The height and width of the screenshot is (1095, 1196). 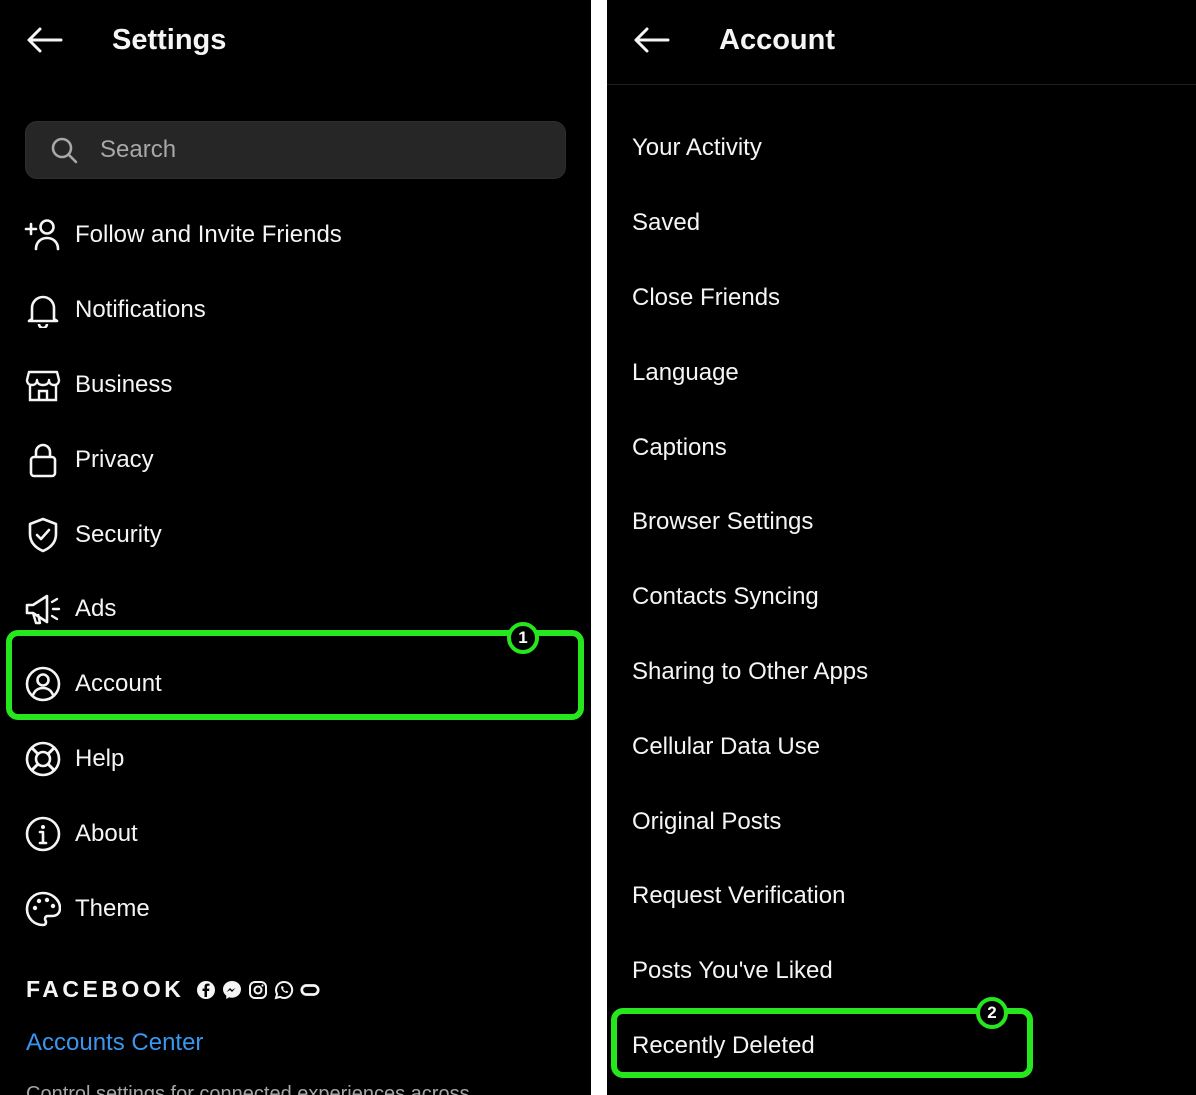 I want to click on search-bar, so click(x=295, y=150).